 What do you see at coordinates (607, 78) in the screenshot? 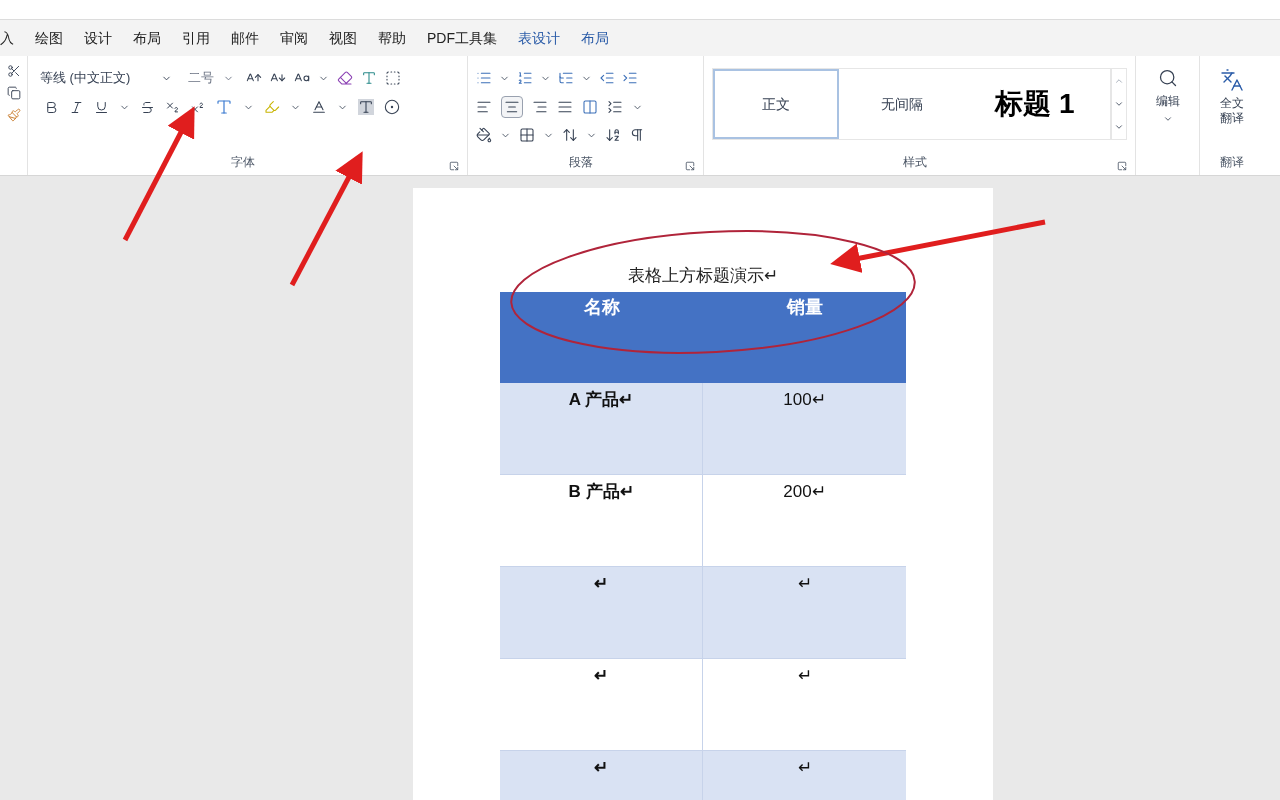
I see `decrease-indent-icon` at bounding box center [607, 78].